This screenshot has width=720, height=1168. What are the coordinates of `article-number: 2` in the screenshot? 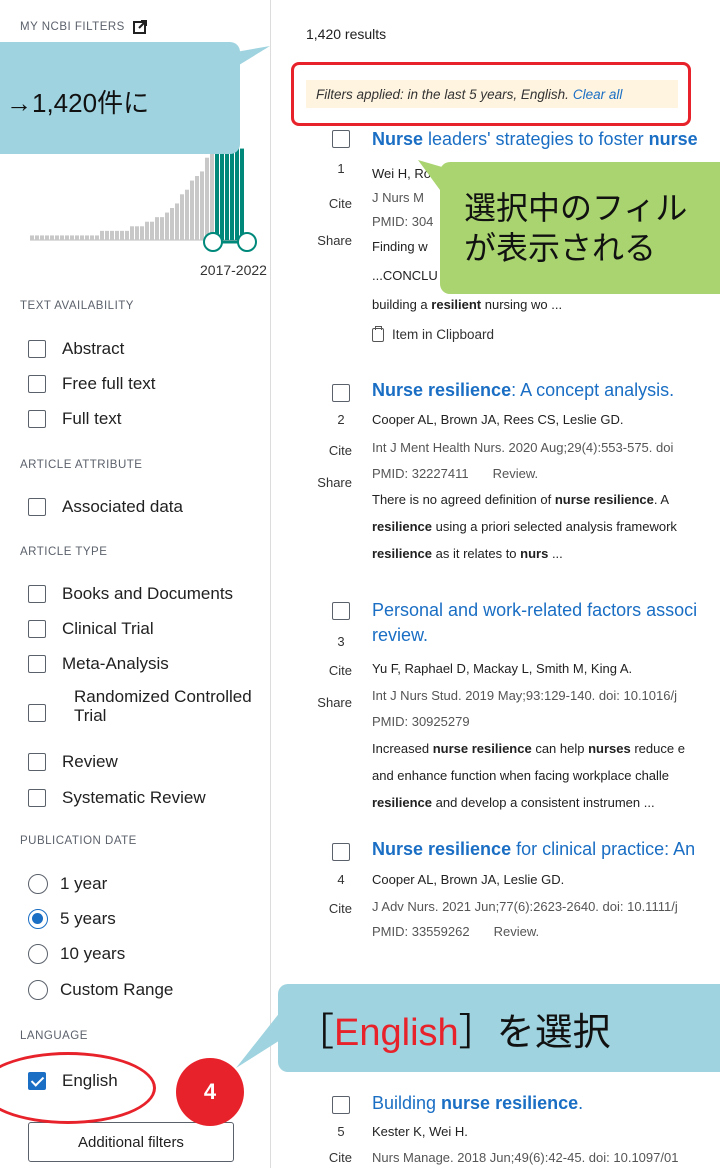 It's located at (341, 419).